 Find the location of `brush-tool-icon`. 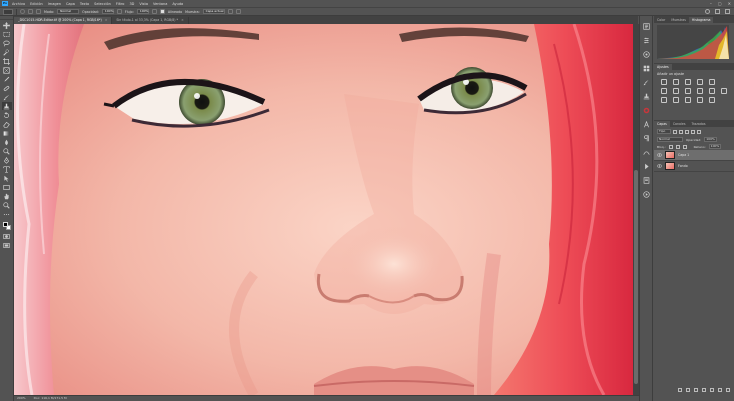

brush-tool-icon is located at coordinates (7, 97).